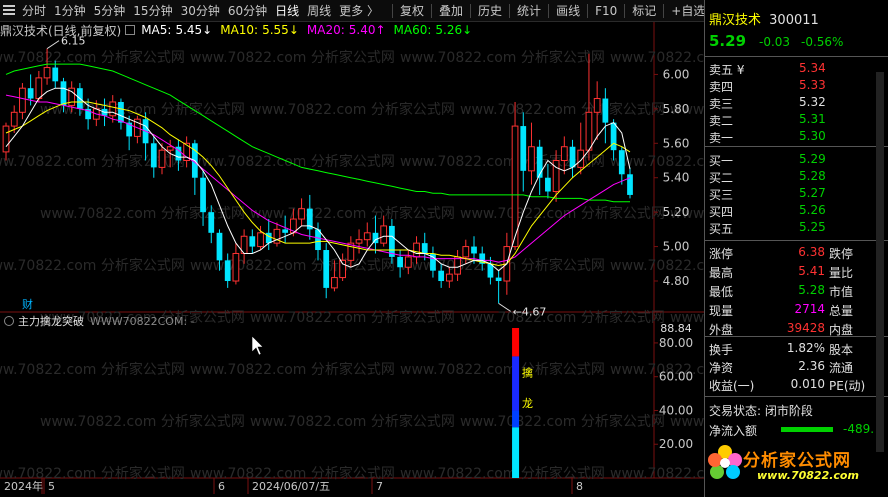 The width and height of the screenshot is (888, 497). I want to click on bid-row: 买五 5.25, so click(796, 227).